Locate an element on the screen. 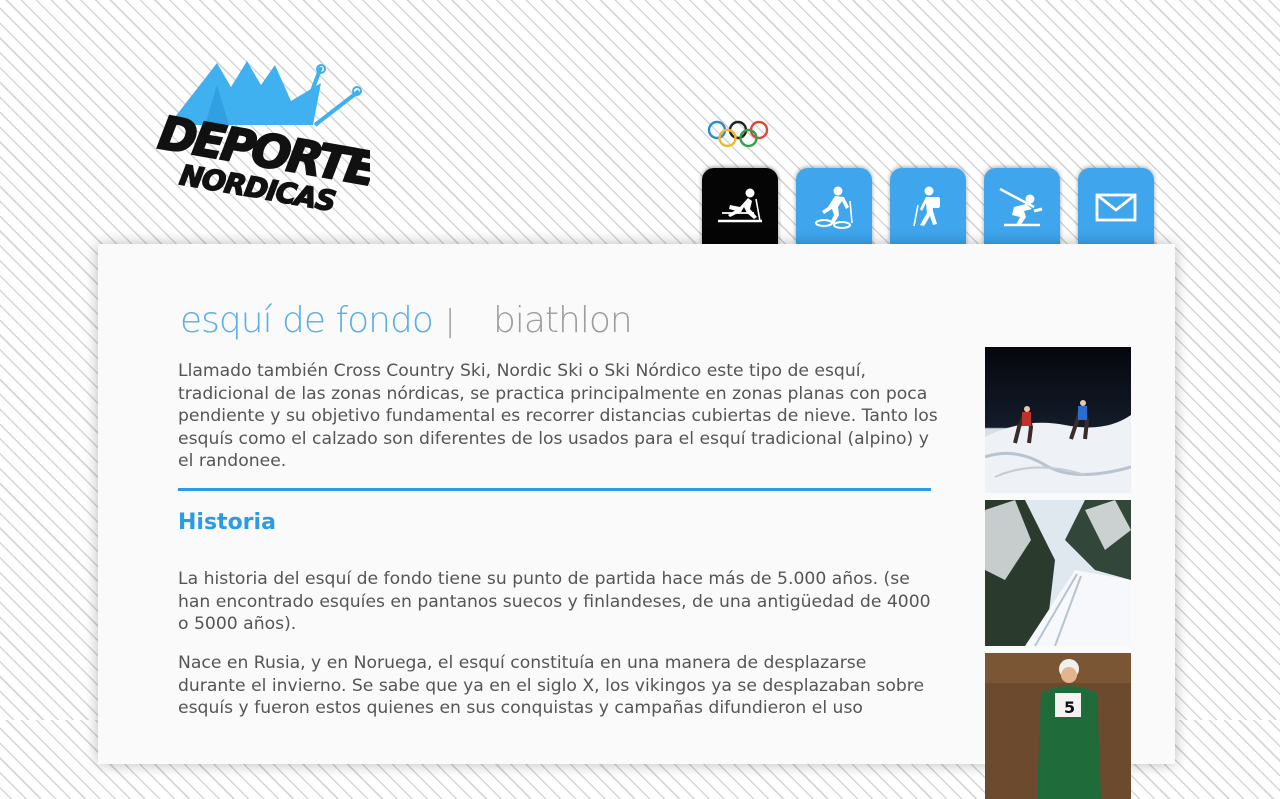 The image size is (1280, 799). biathlete-shooting-icon is located at coordinates (1021, 207).